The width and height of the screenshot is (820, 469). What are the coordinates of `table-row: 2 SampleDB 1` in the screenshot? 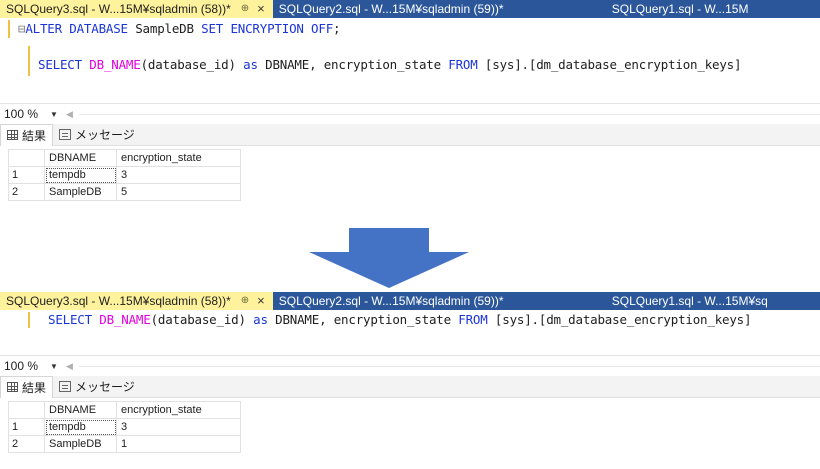 It's located at (124, 444).